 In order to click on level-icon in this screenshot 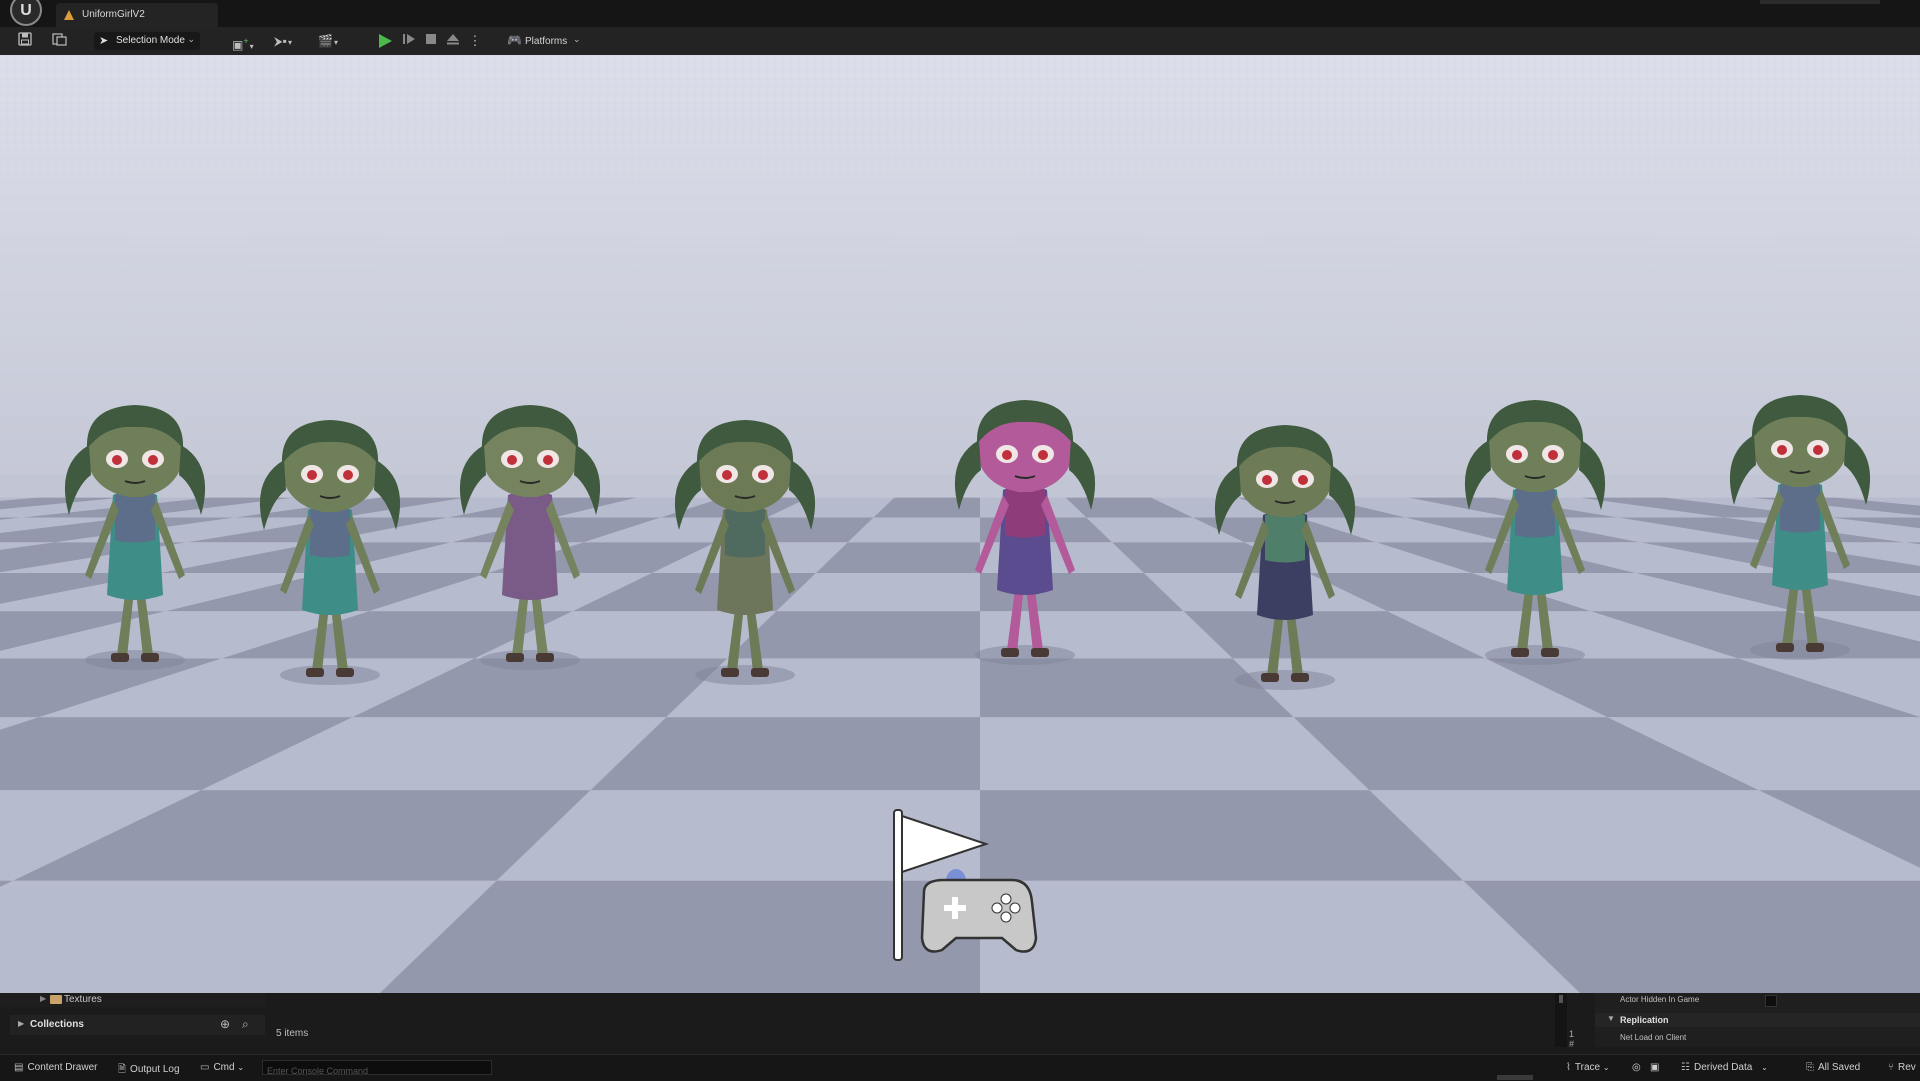, I will do `click(69, 15)`.